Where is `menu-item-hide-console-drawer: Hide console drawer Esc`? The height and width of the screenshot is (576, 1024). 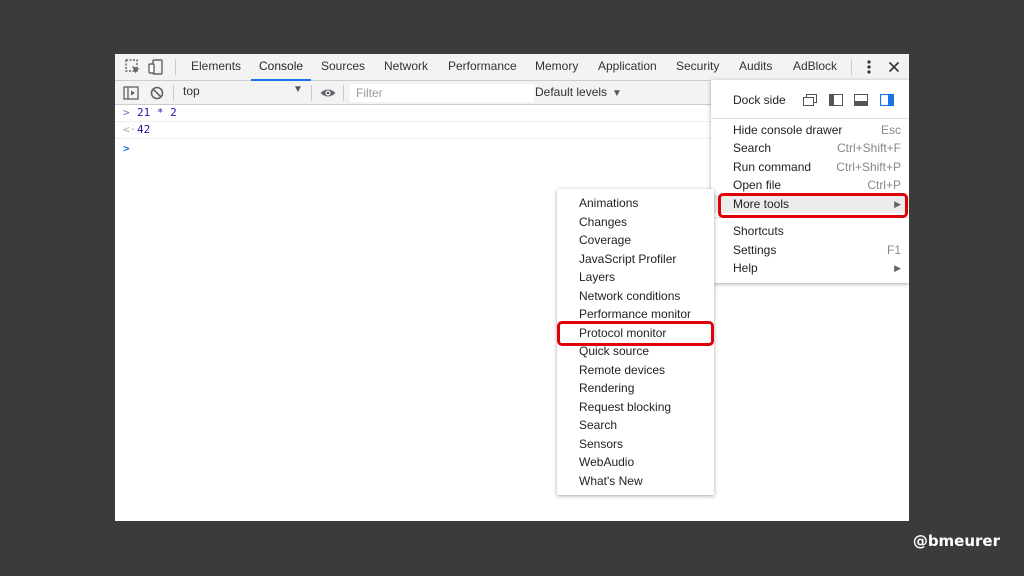 menu-item-hide-console-drawer: Hide console drawer Esc is located at coordinates (810, 130).